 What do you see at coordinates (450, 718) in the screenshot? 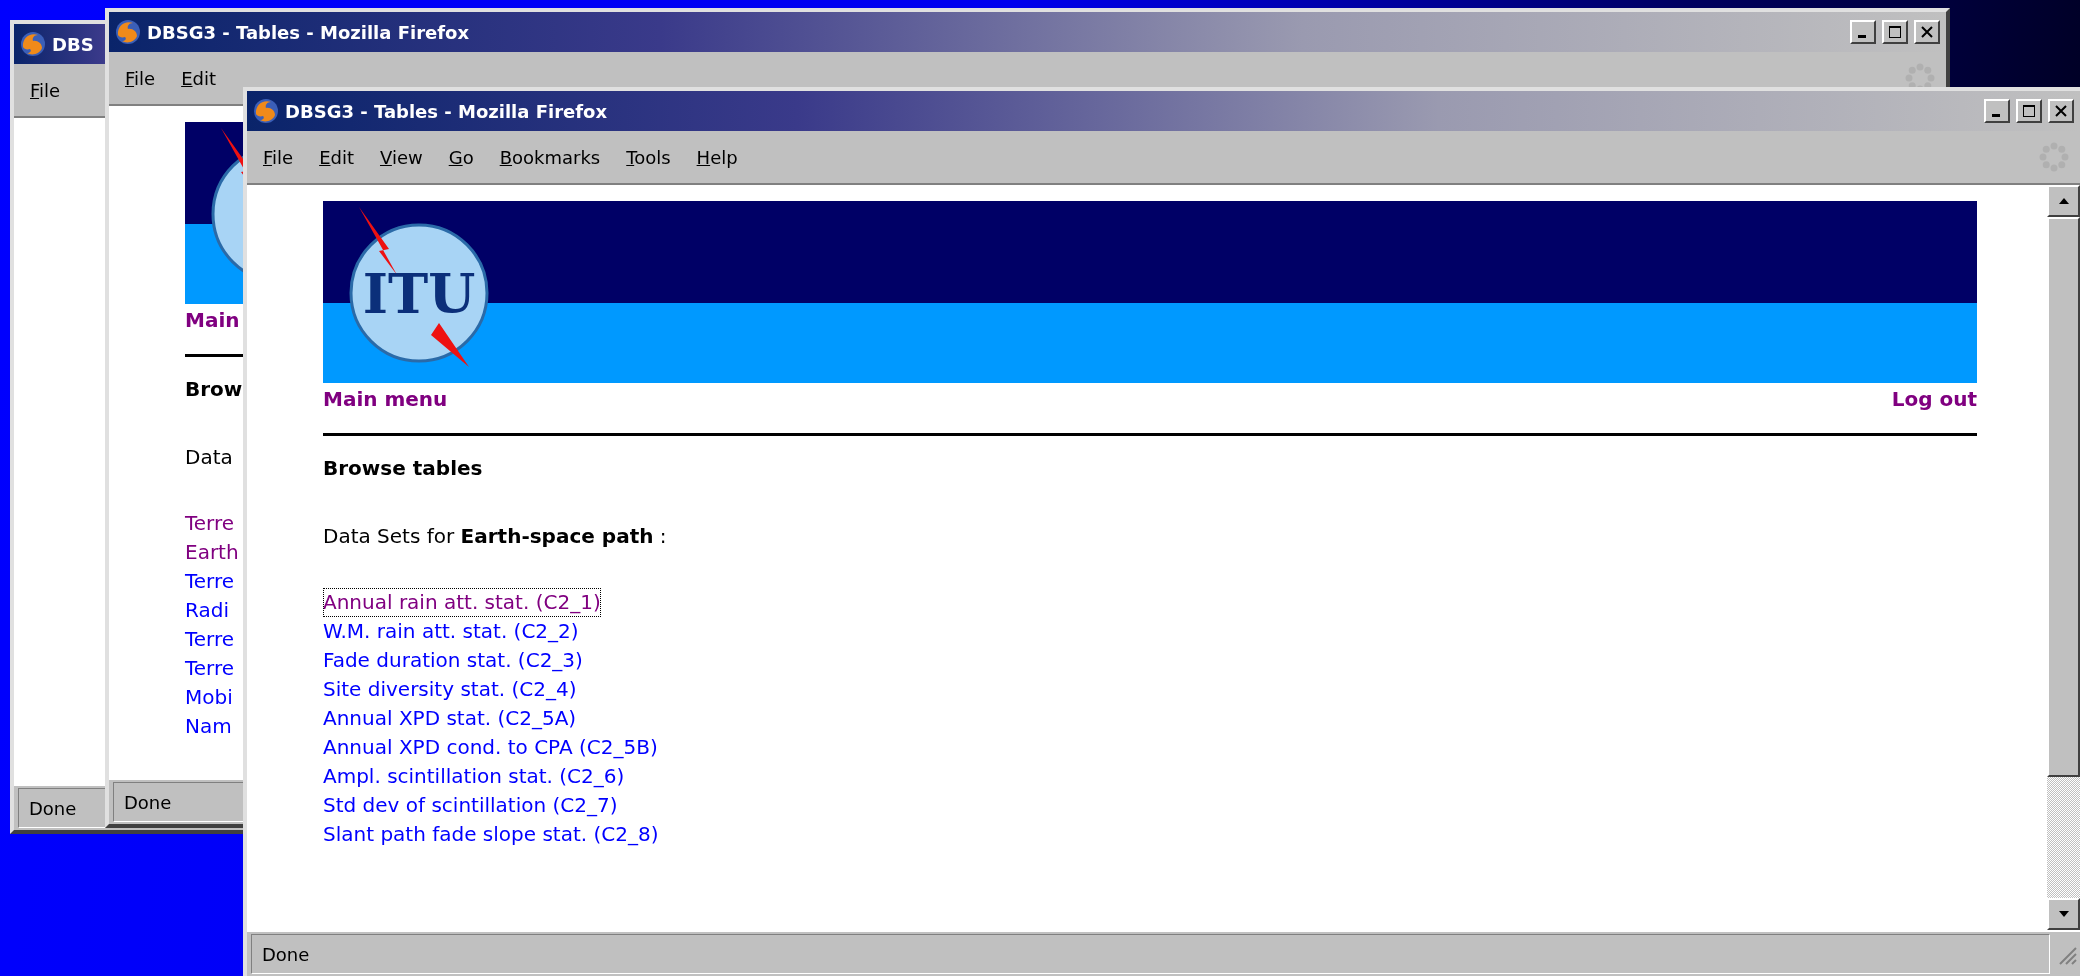
I see `dataset-link: Annual XPD stat. (C2_5A)` at bounding box center [450, 718].